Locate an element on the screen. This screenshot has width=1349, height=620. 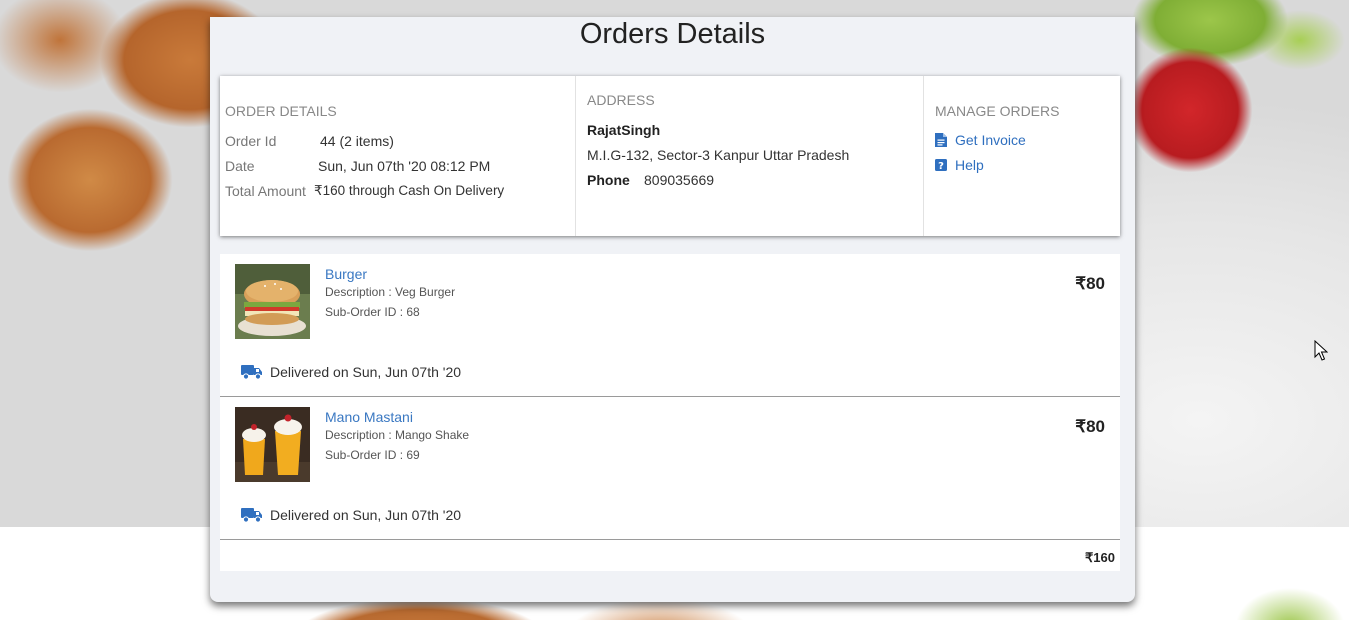
question-square-icon: ? is located at coordinates (941, 165).